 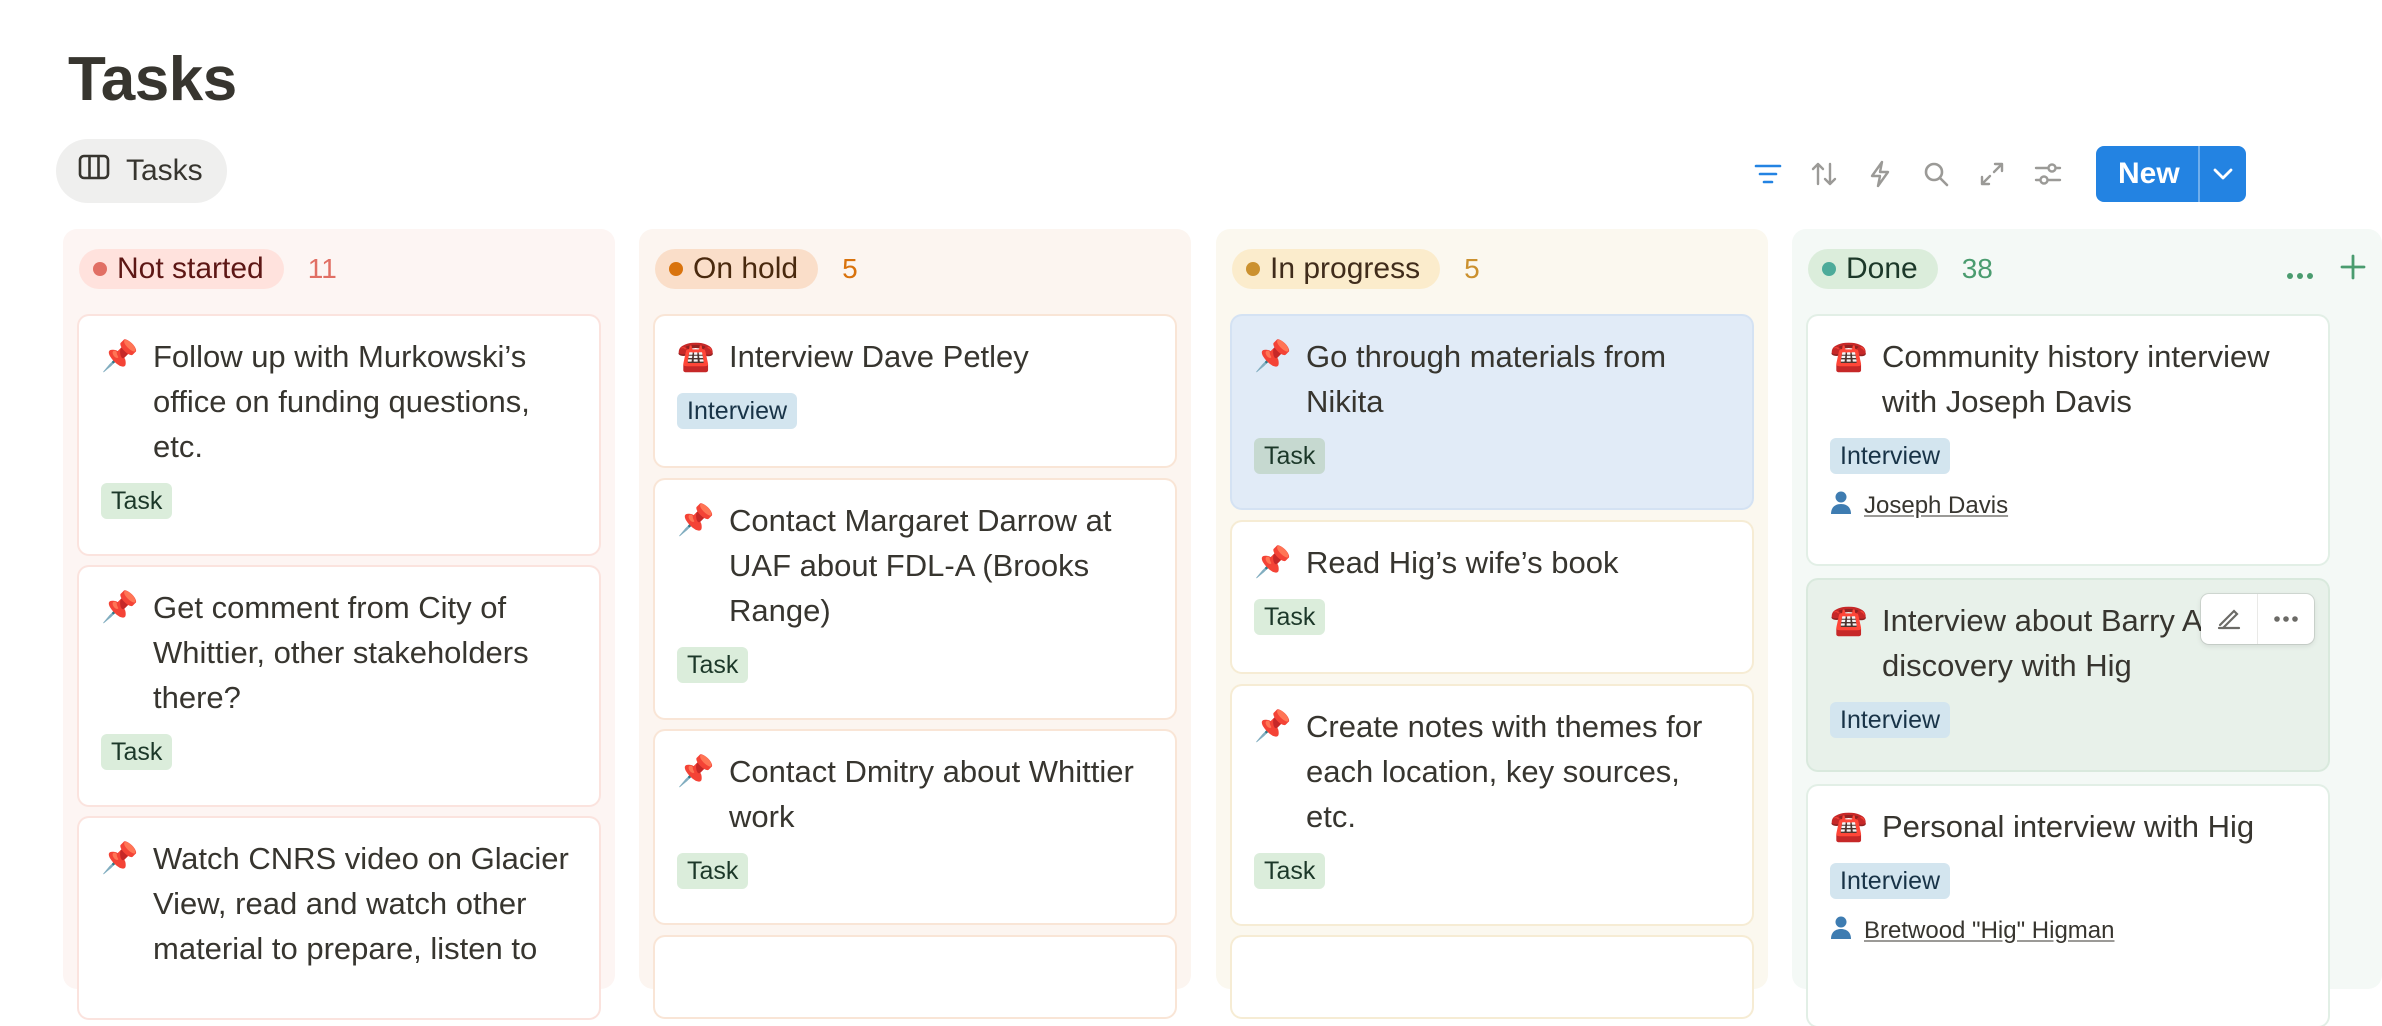 What do you see at coordinates (1989, 931) in the screenshot?
I see `person-name: Bretwood "Hig" Higman` at bounding box center [1989, 931].